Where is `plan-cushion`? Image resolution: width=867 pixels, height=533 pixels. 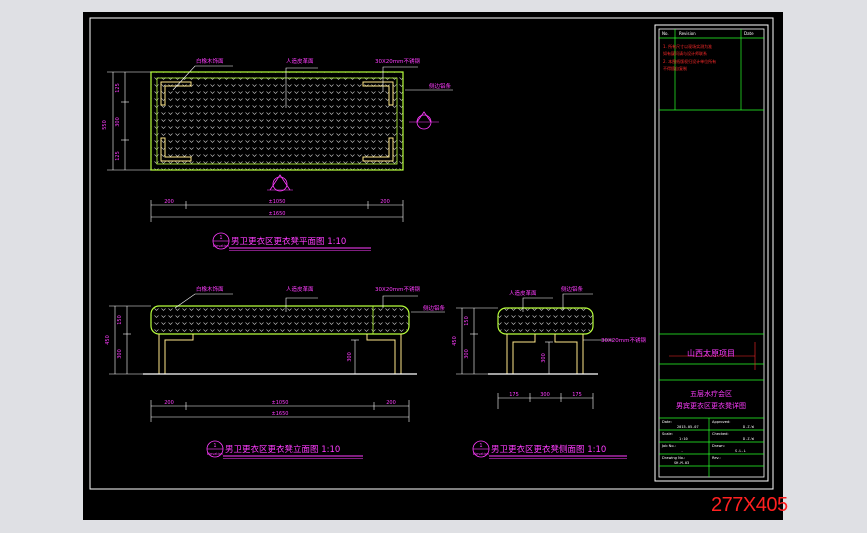
plan-cushion is located at coordinates (277, 121).